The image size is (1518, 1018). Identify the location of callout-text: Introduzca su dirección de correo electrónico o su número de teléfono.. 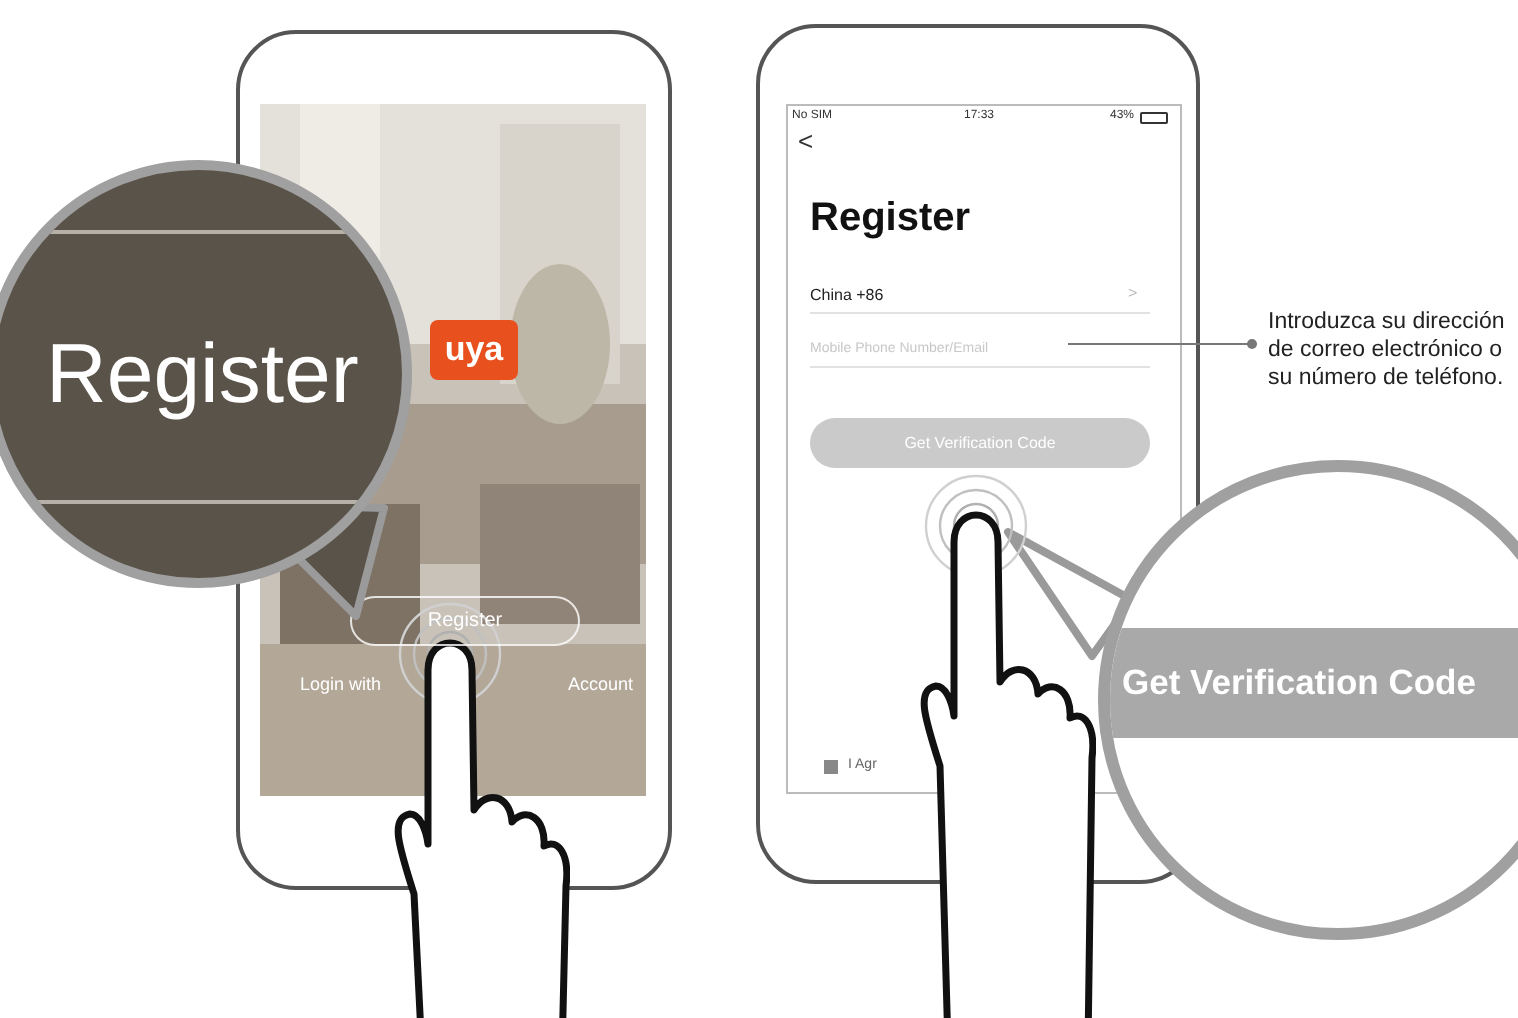
(1387, 350).